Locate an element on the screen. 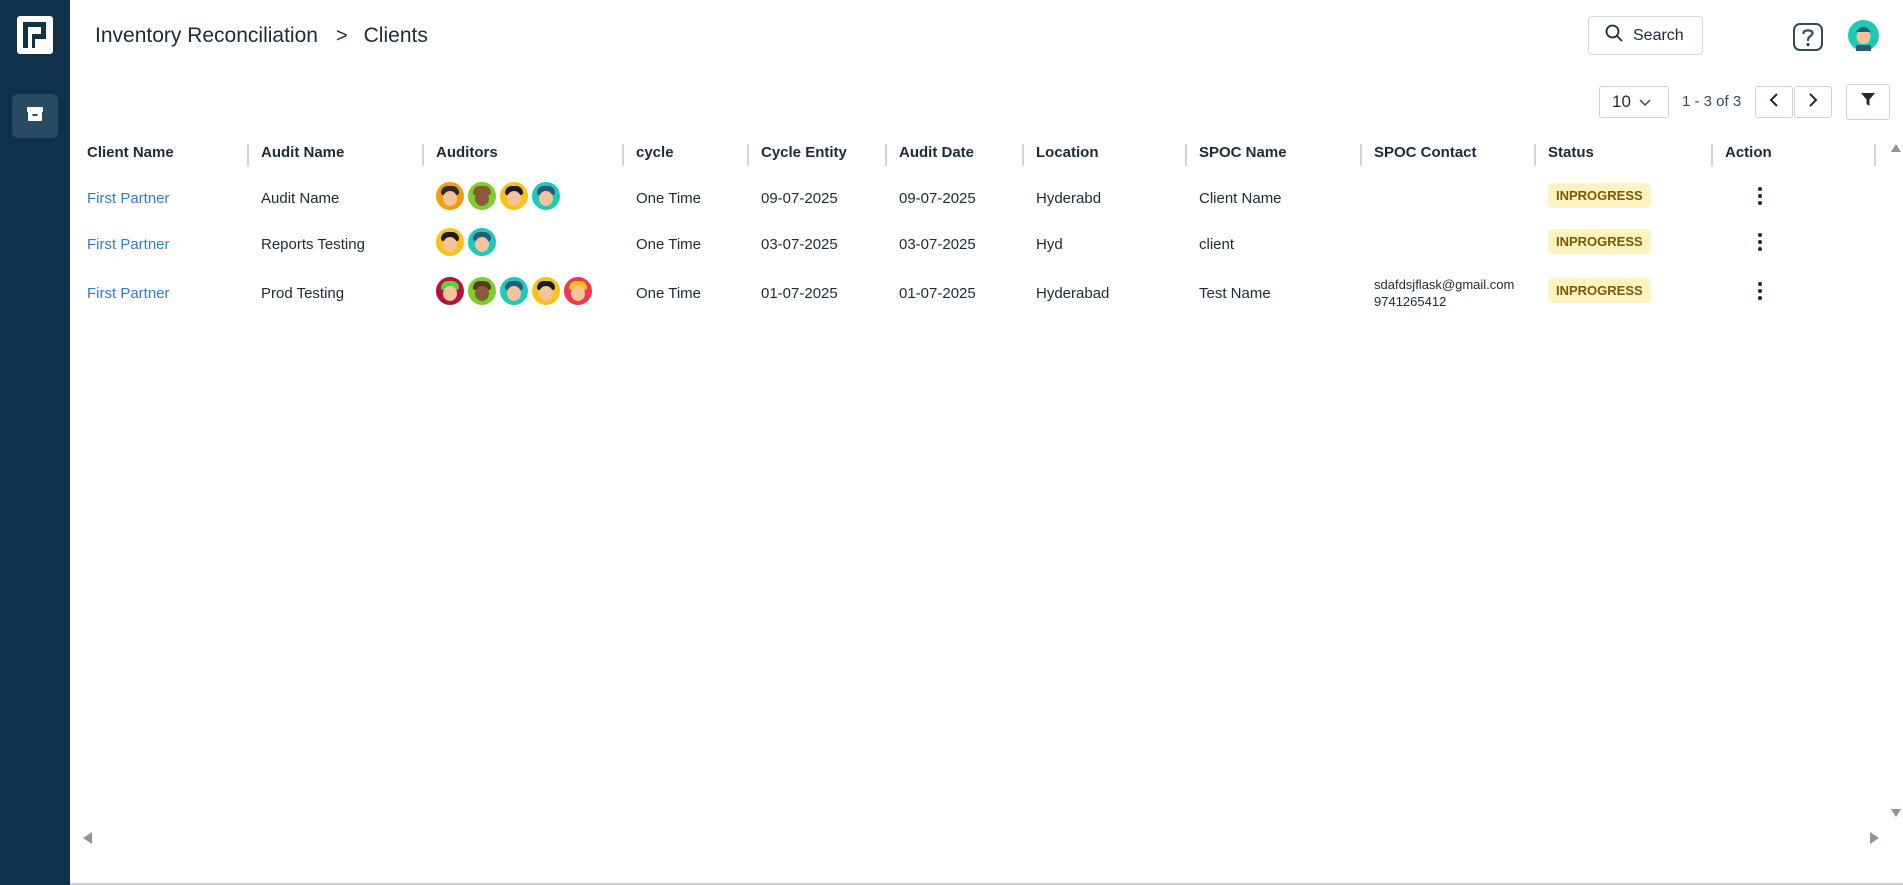  breadcrumb: Inventory Reconciliation > Clients is located at coordinates (261, 36).